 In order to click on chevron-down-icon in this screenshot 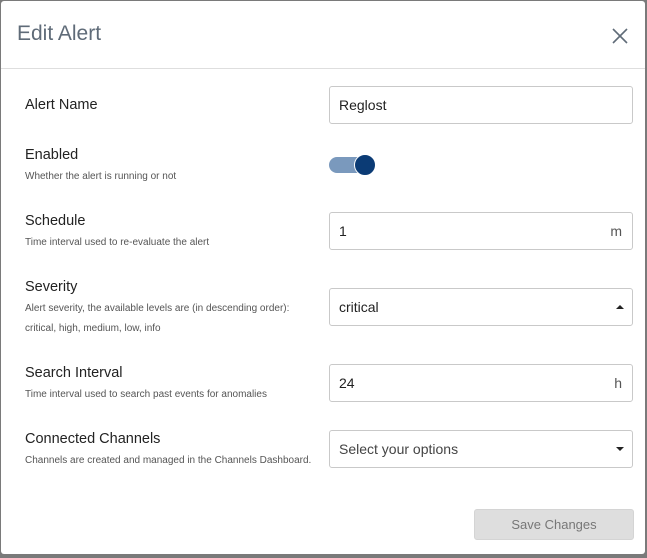, I will do `click(620, 449)`.